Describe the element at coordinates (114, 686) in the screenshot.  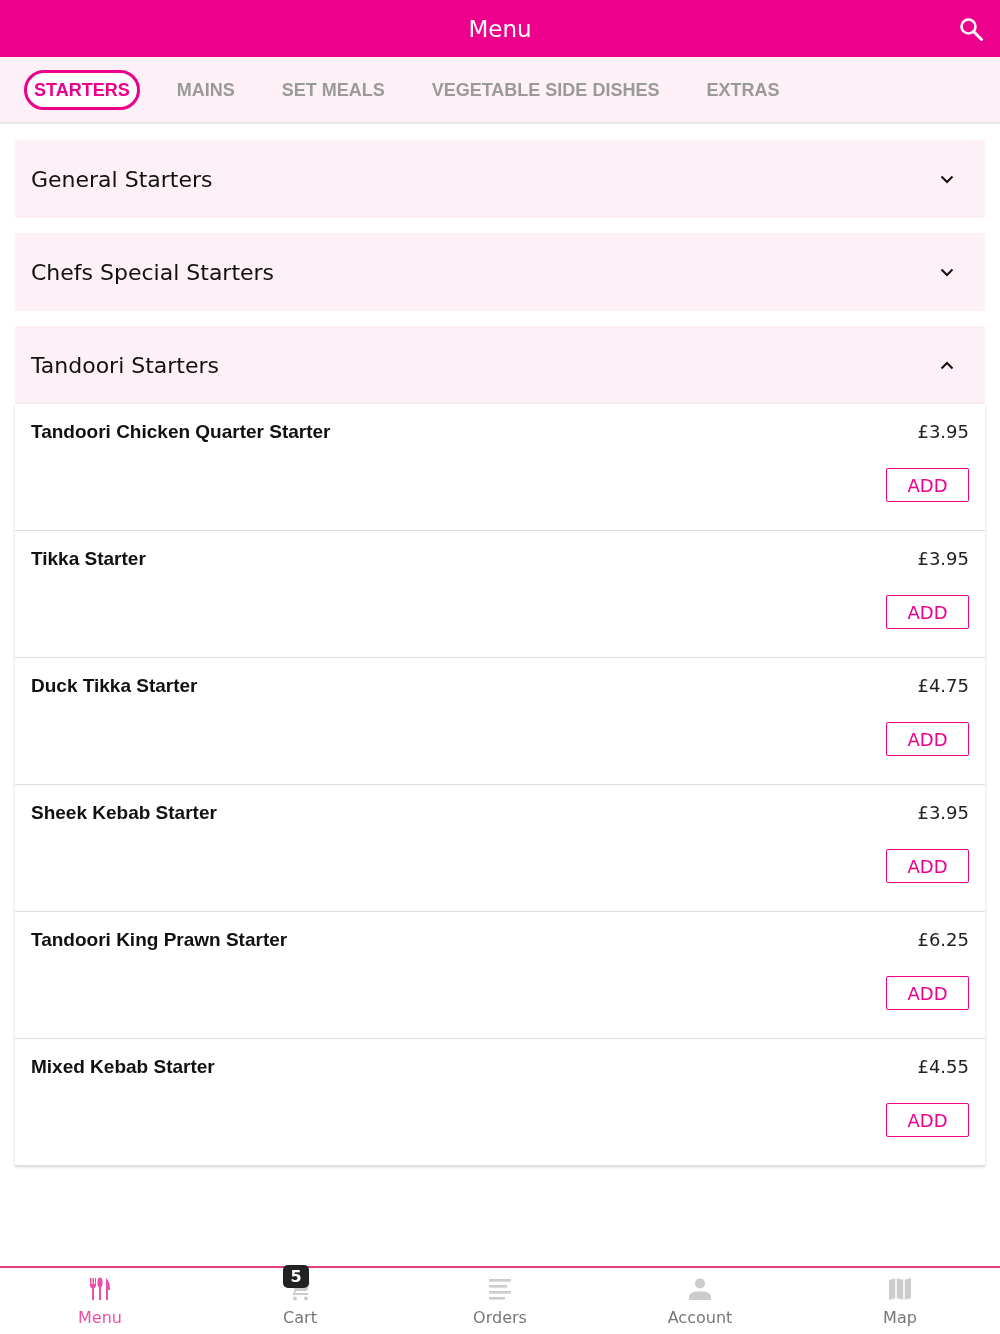
I see `item-name: Duck Tikka Starter` at that location.